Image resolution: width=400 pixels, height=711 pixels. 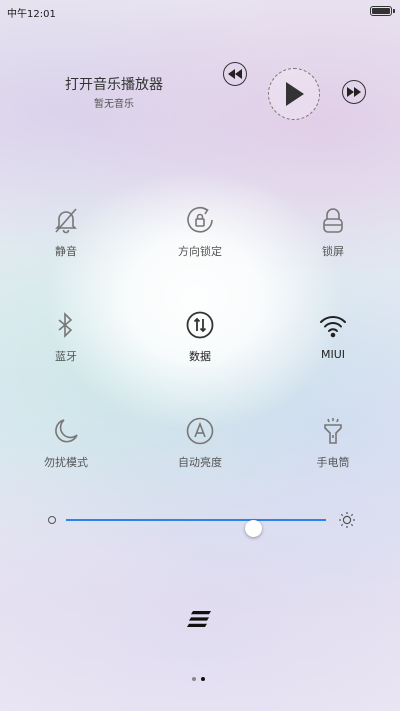 What do you see at coordinates (200, 219) in the screenshot?
I see `rotation-lock-icon` at bounding box center [200, 219].